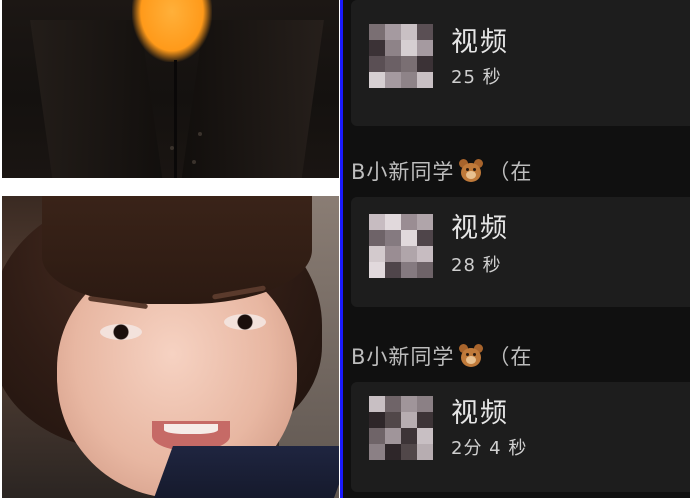 The height and width of the screenshot is (498, 690). What do you see at coordinates (489, 448) in the screenshot?
I see `video-duration: 2分 4 秒` at bounding box center [489, 448].